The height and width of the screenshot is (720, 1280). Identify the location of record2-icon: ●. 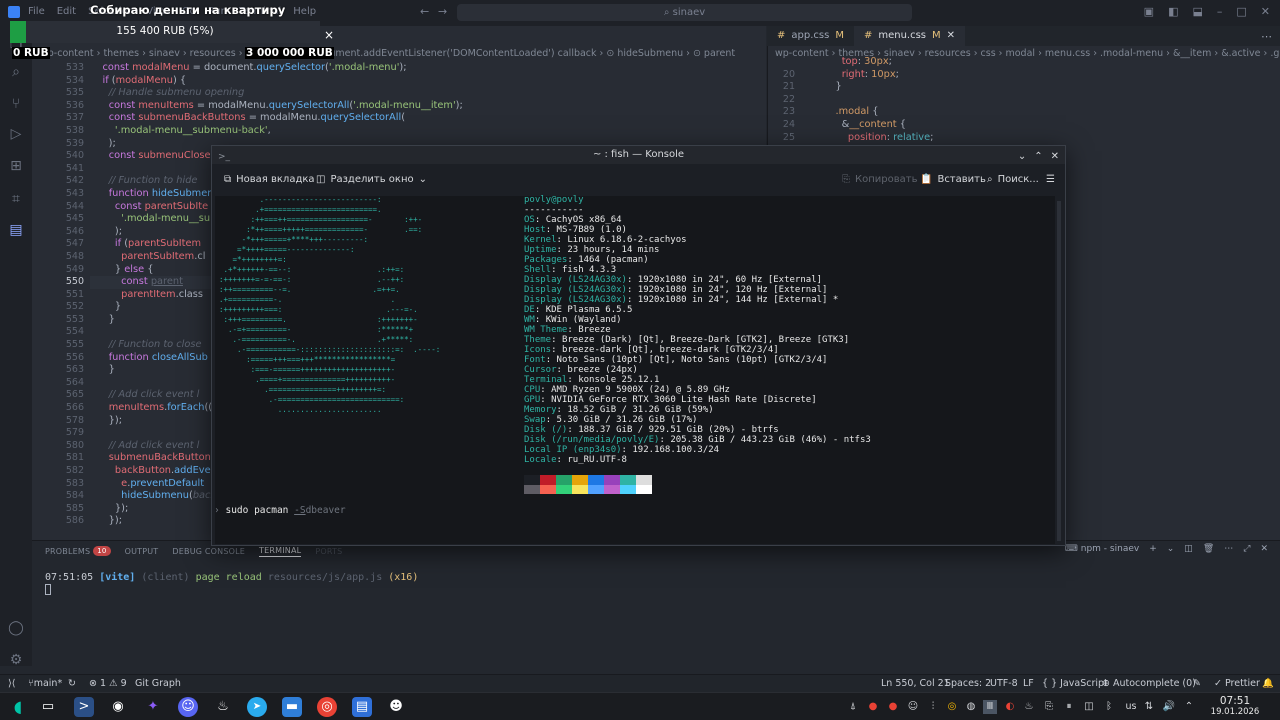
(893, 707).